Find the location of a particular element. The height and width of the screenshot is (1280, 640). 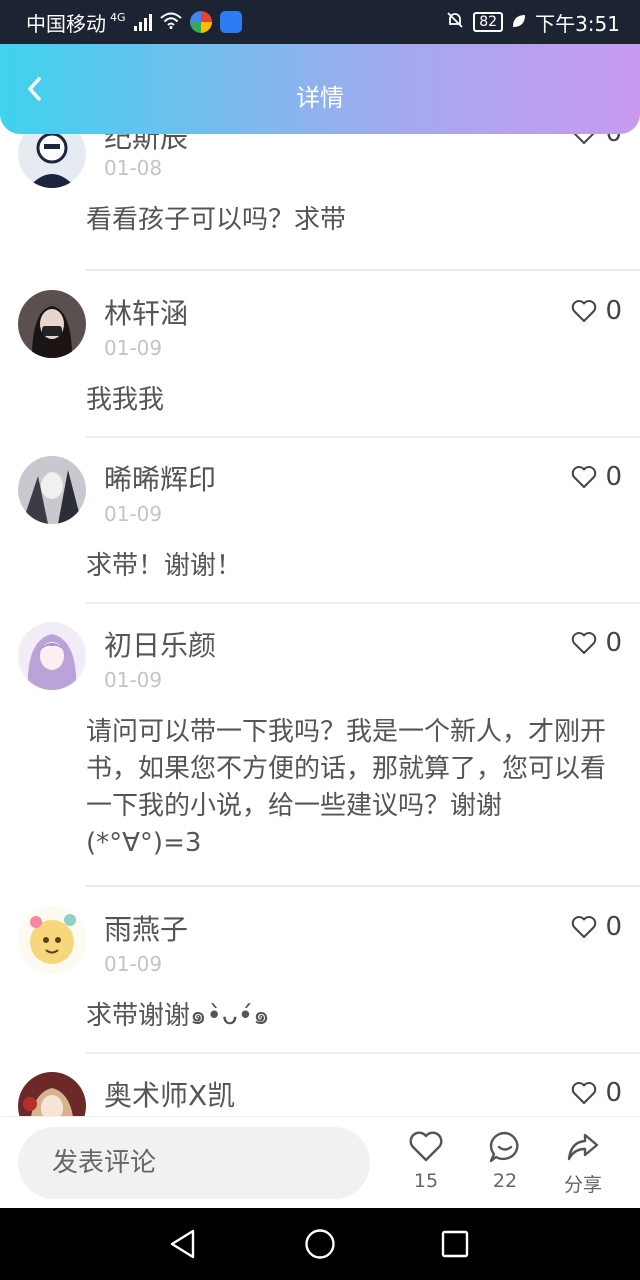

system-nav-bar is located at coordinates (320, 1244).